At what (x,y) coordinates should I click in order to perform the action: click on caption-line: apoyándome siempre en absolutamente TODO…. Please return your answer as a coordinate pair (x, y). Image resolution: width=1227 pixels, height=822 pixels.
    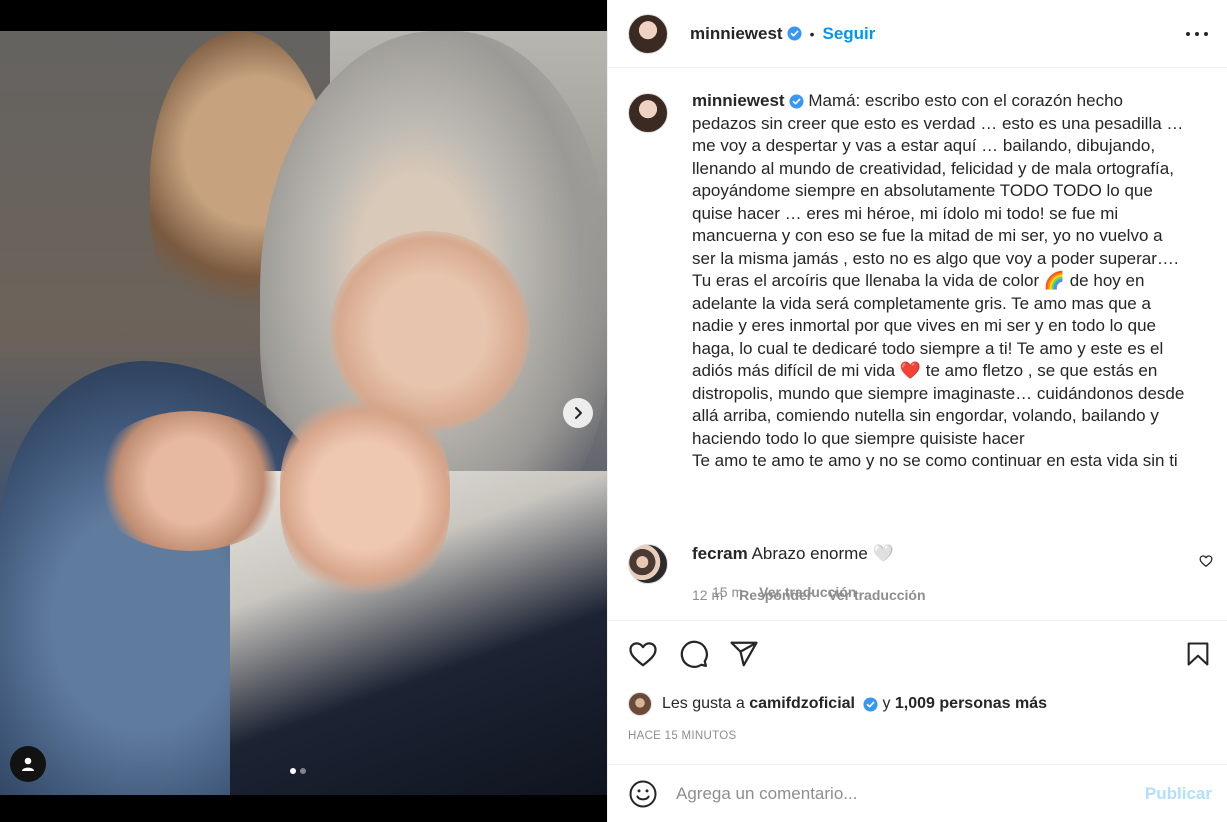
    Looking at the image, I should click on (922, 190).